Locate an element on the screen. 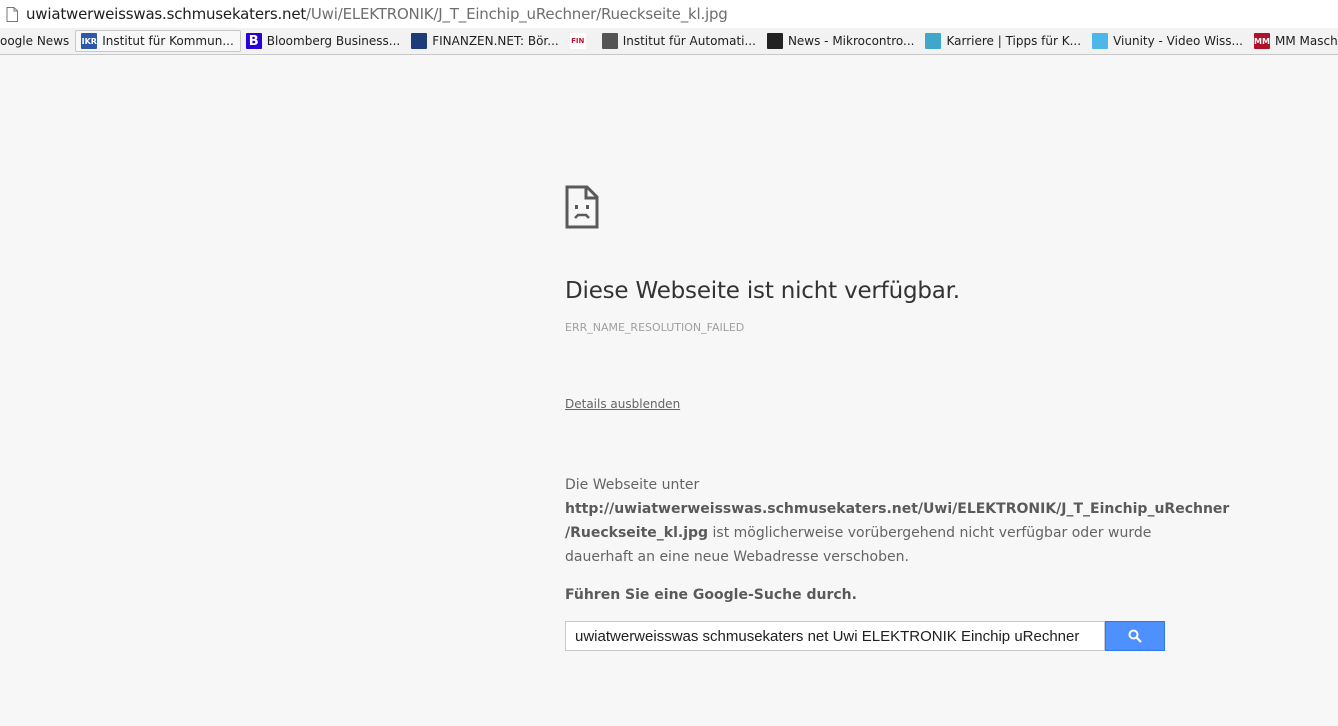 The width and height of the screenshot is (1338, 726). bookmark-label: oogle News is located at coordinates (35, 41).